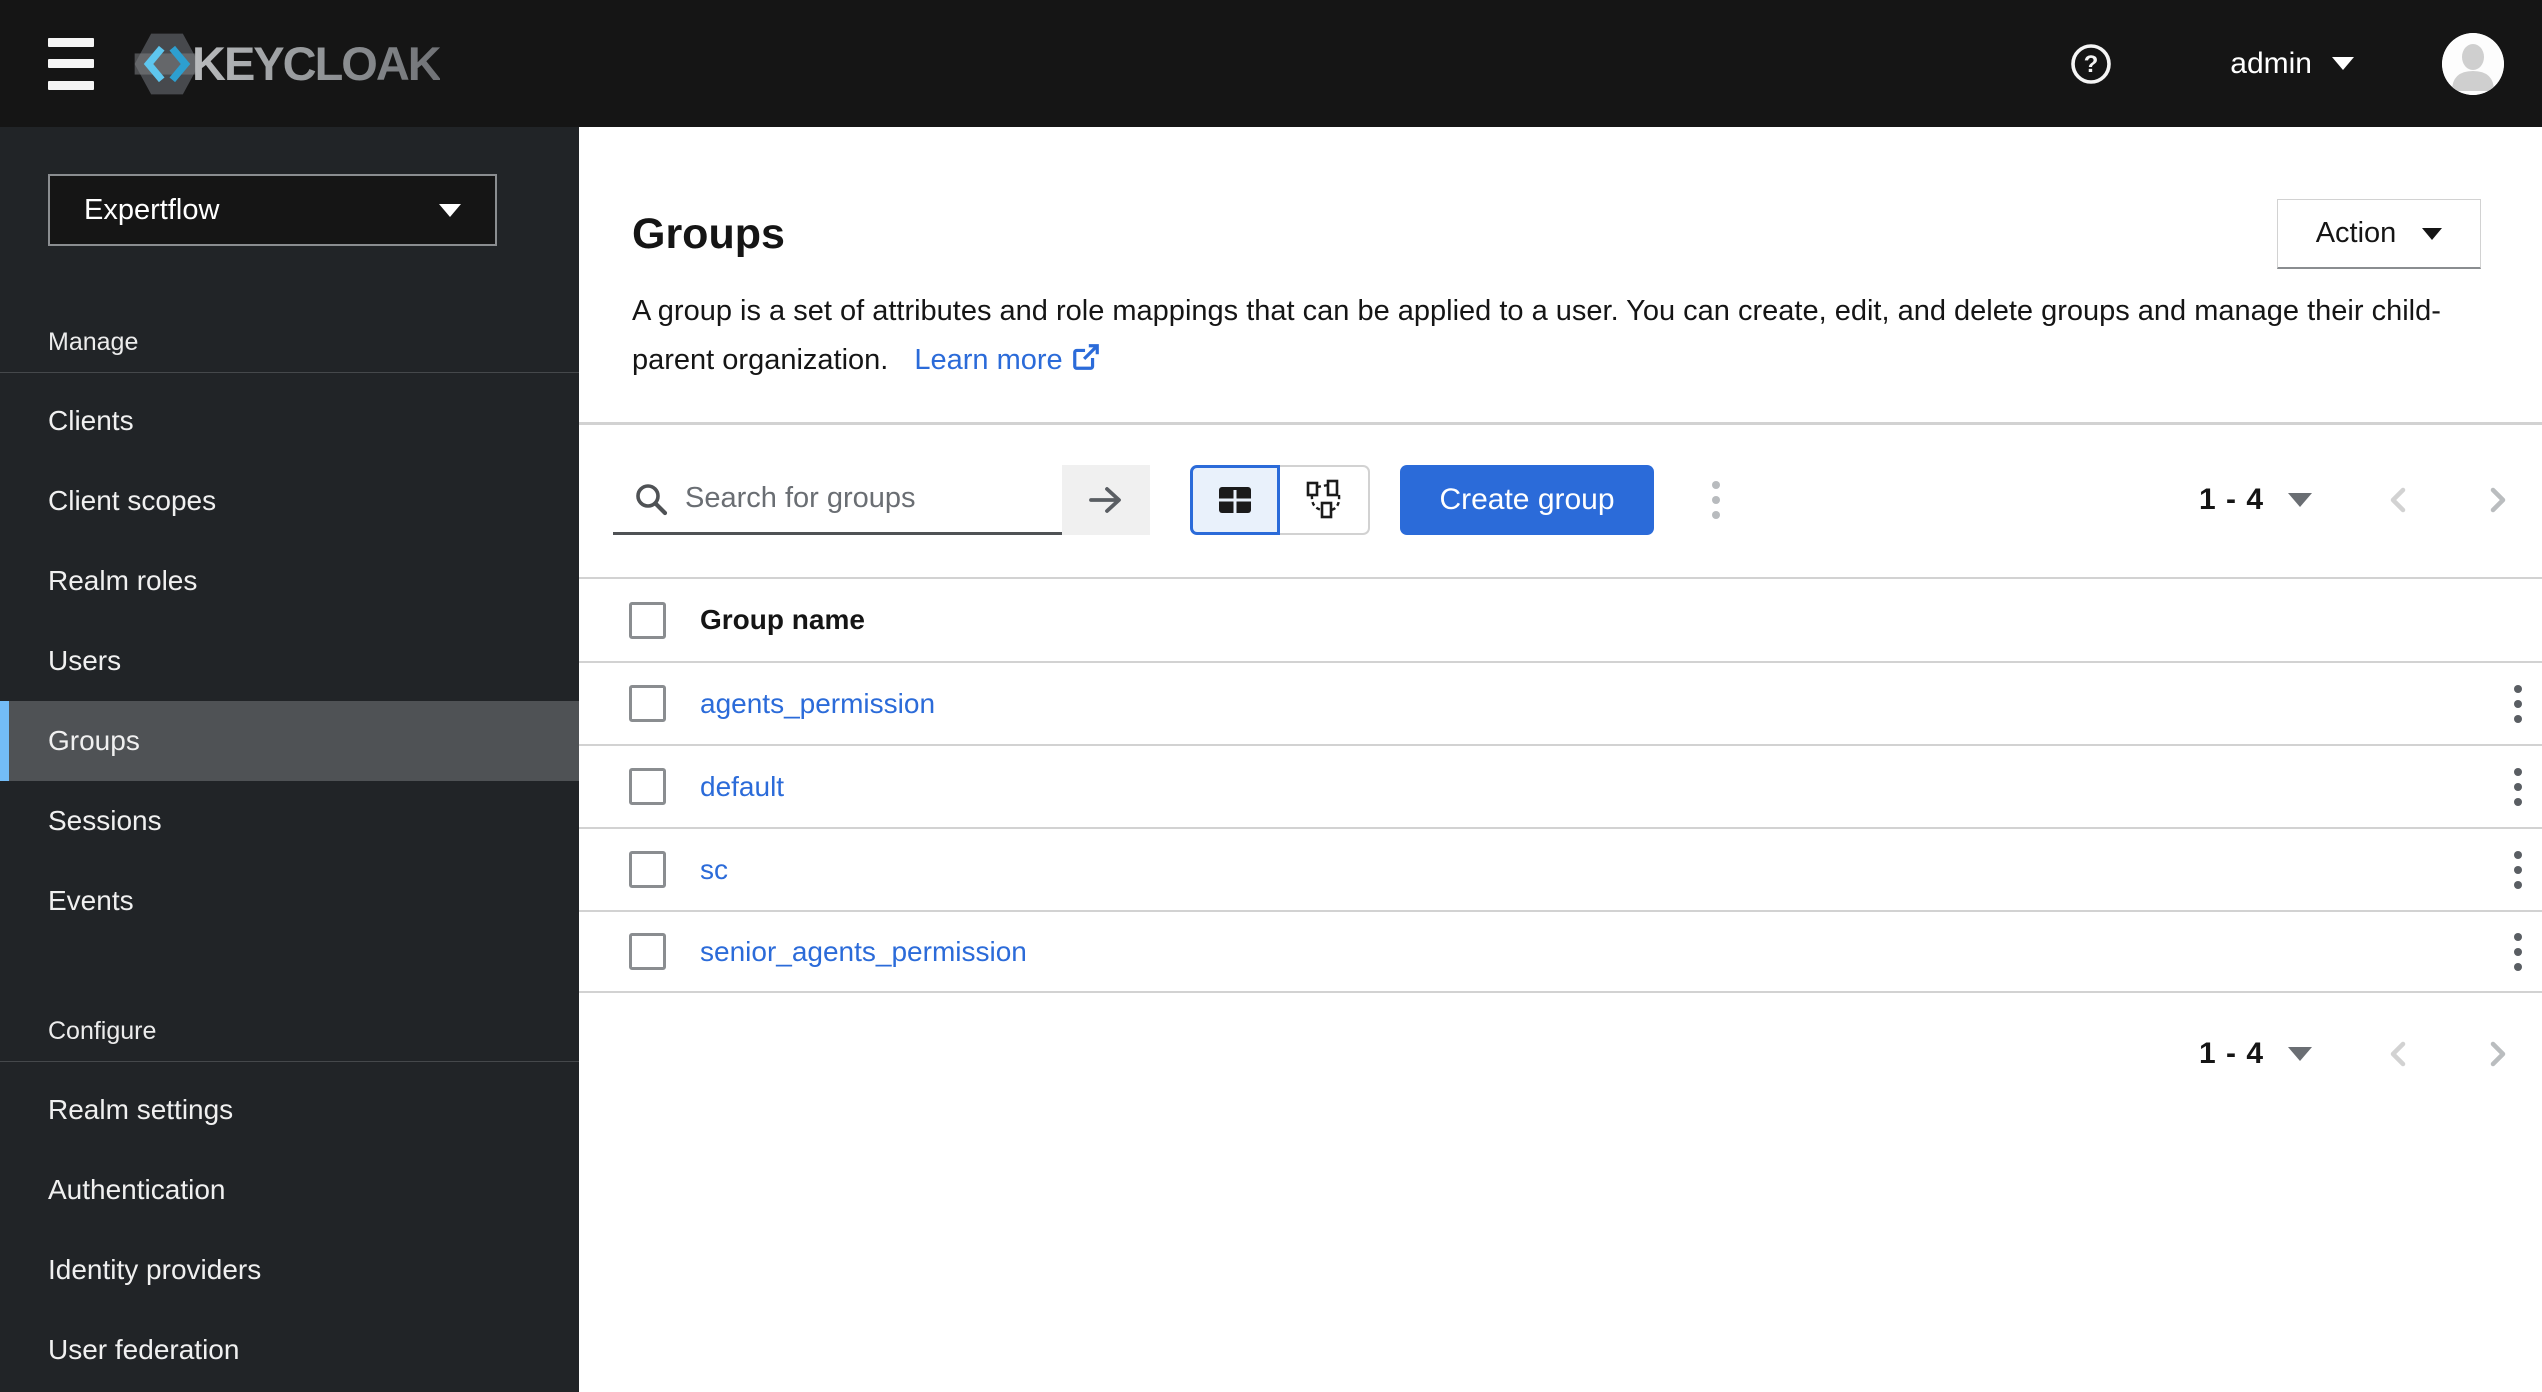 The width and height of the screenshot is (2542, 1392). What do you see at coordinates (289, 821) in the screenshot?
I see `sidebar-item-sessions: Sessions` at bounding box center [289, 821].